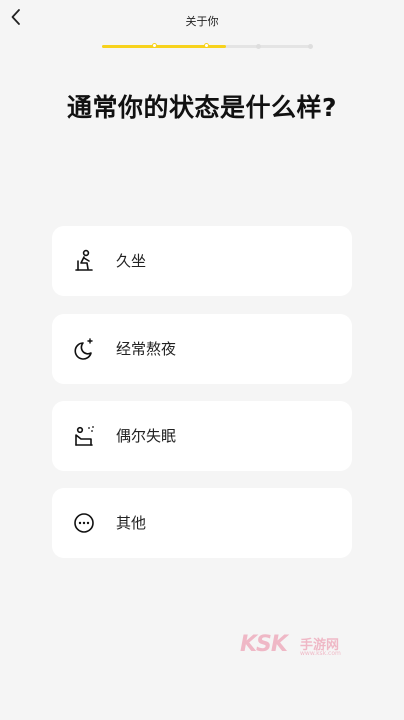 The image size is (404, 720). I want to click on option-sitting: 久坐, so click(202, 261).